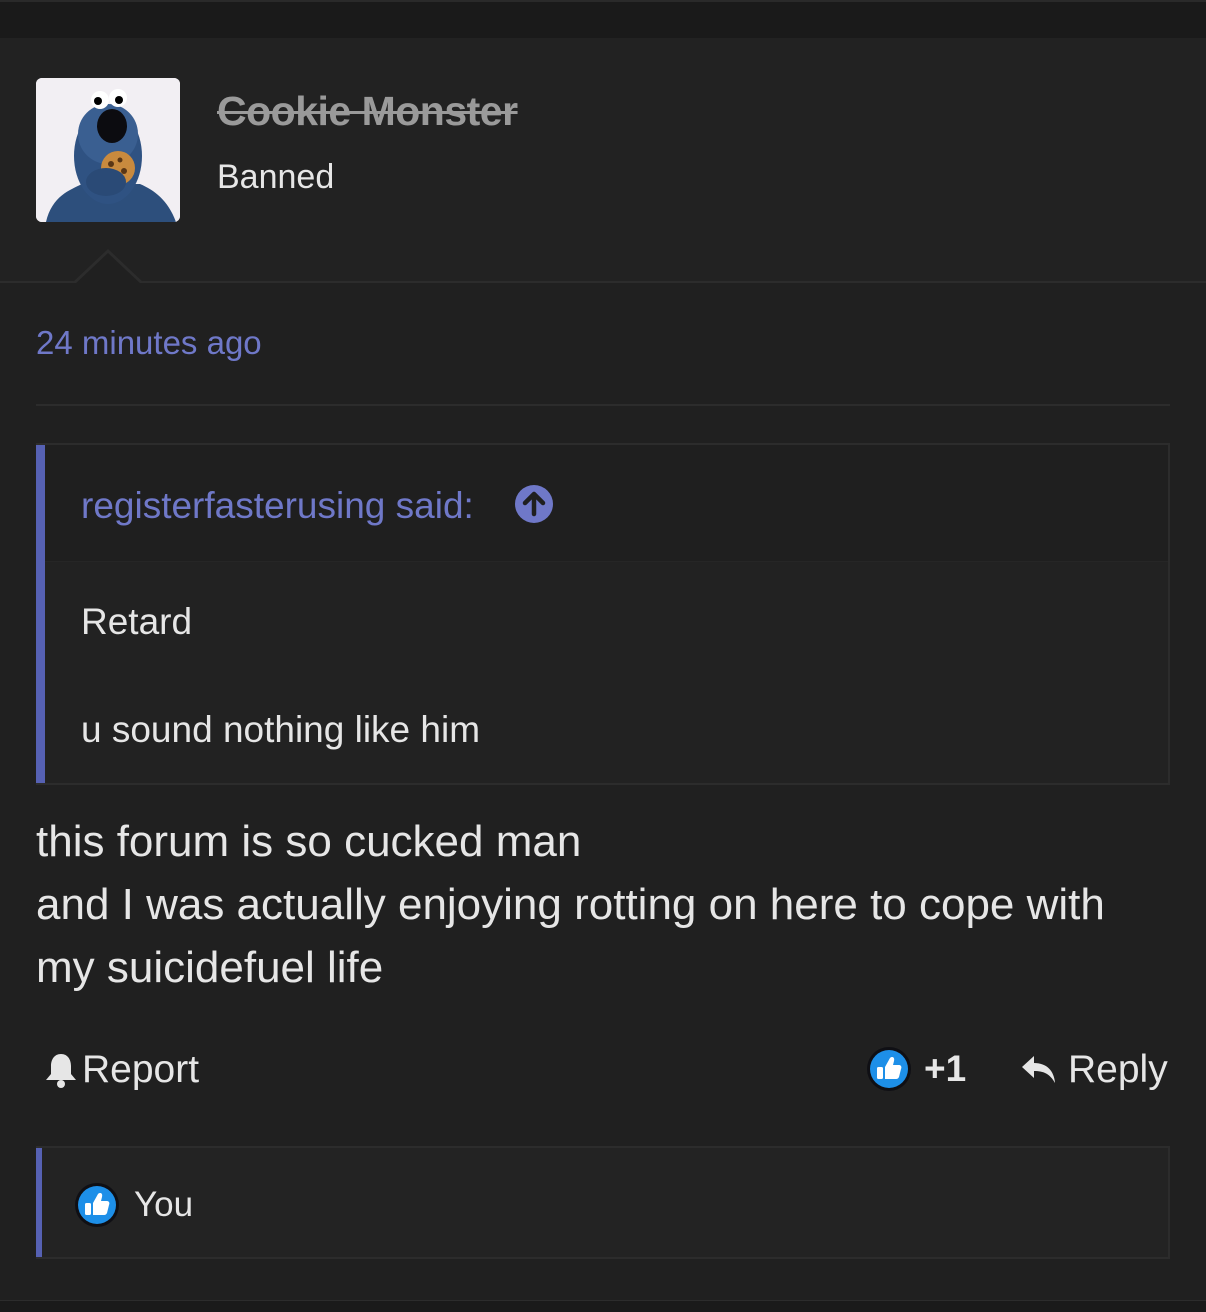 Image resolution: width=1206 pixels, height=1312 pixels. What do you see at coordinates (603, 1202) in the screenshot?
I see `likes-summary: You` at bounding box center [603, 1202].